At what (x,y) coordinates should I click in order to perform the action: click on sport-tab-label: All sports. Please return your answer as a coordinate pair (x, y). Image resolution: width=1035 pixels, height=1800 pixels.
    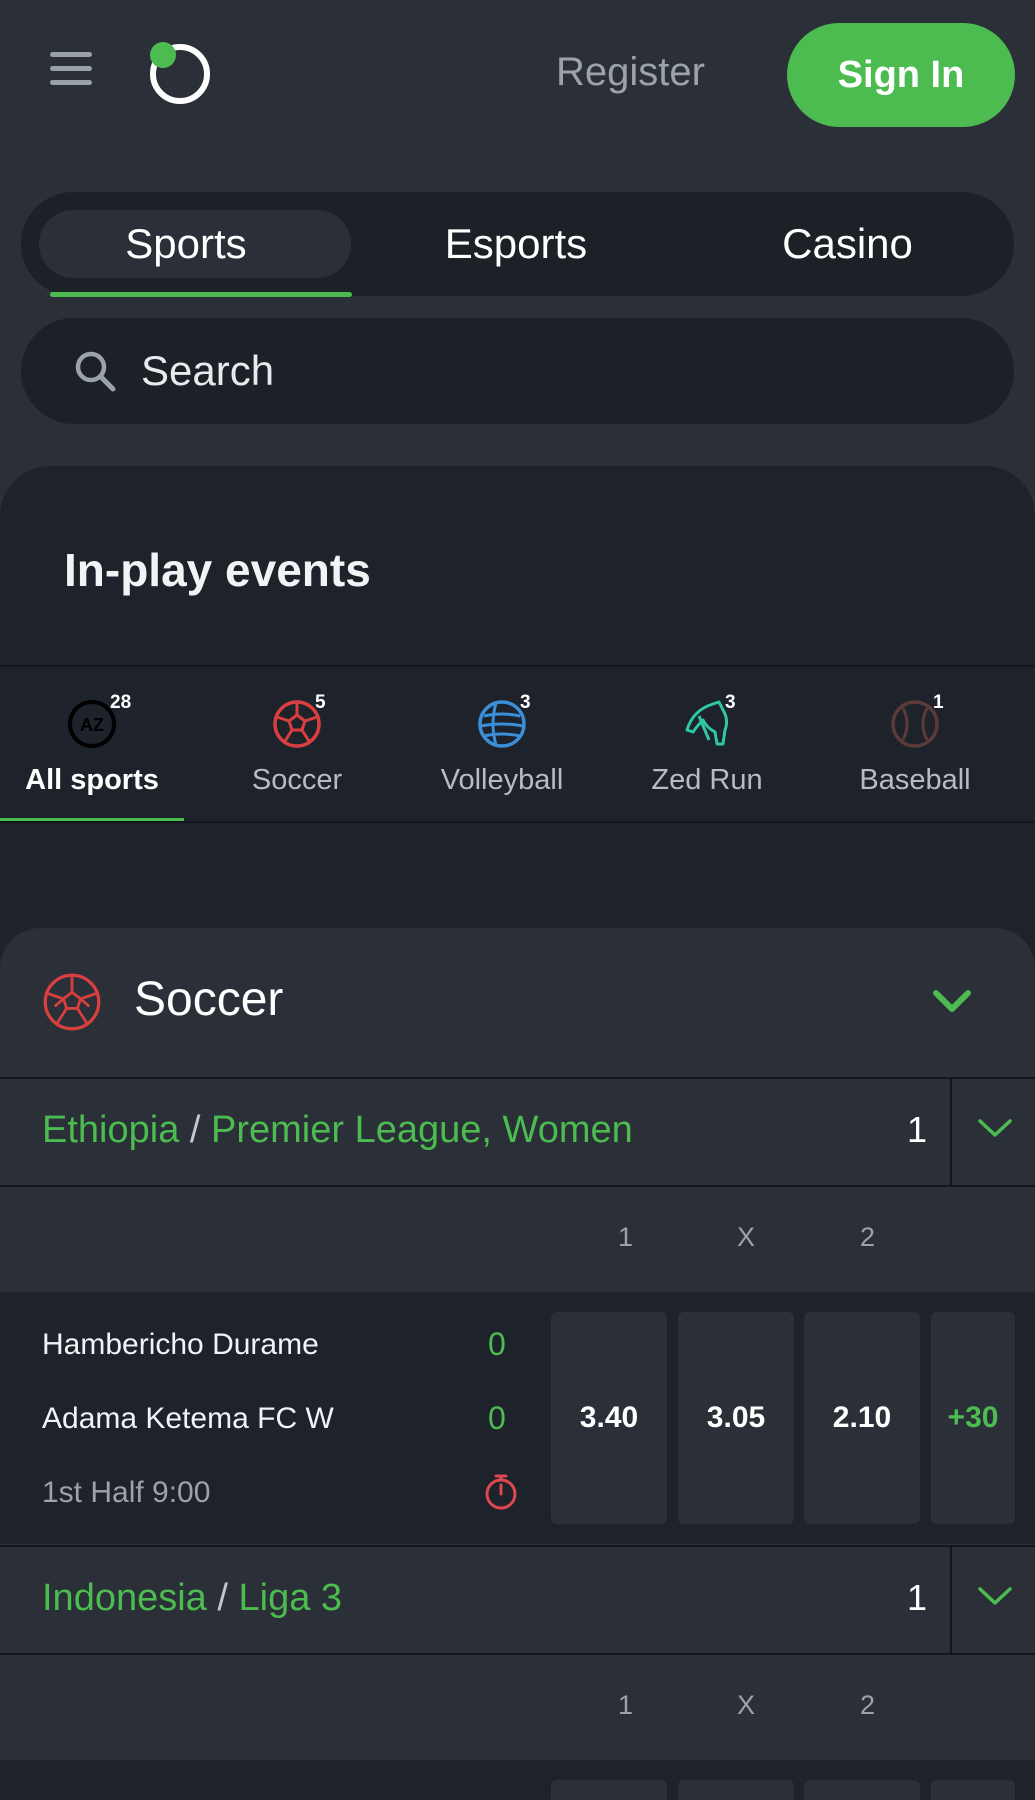
    Looking at the image, I should click on (92, 780).